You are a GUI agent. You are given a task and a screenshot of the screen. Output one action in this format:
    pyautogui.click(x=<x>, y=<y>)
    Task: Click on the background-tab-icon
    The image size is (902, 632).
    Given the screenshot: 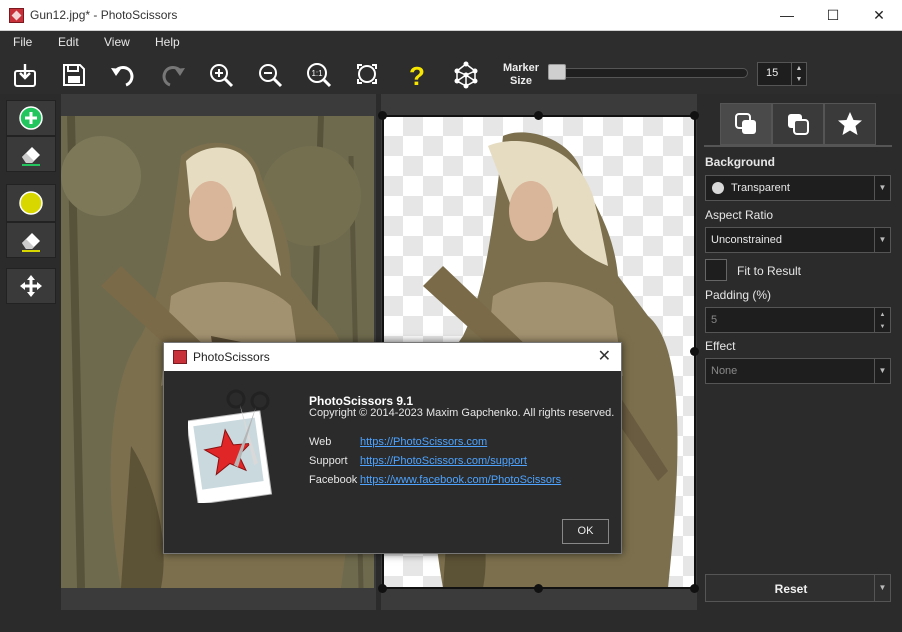 What is the action you would take?
    pyautogui.click(x=745, y=123)
    